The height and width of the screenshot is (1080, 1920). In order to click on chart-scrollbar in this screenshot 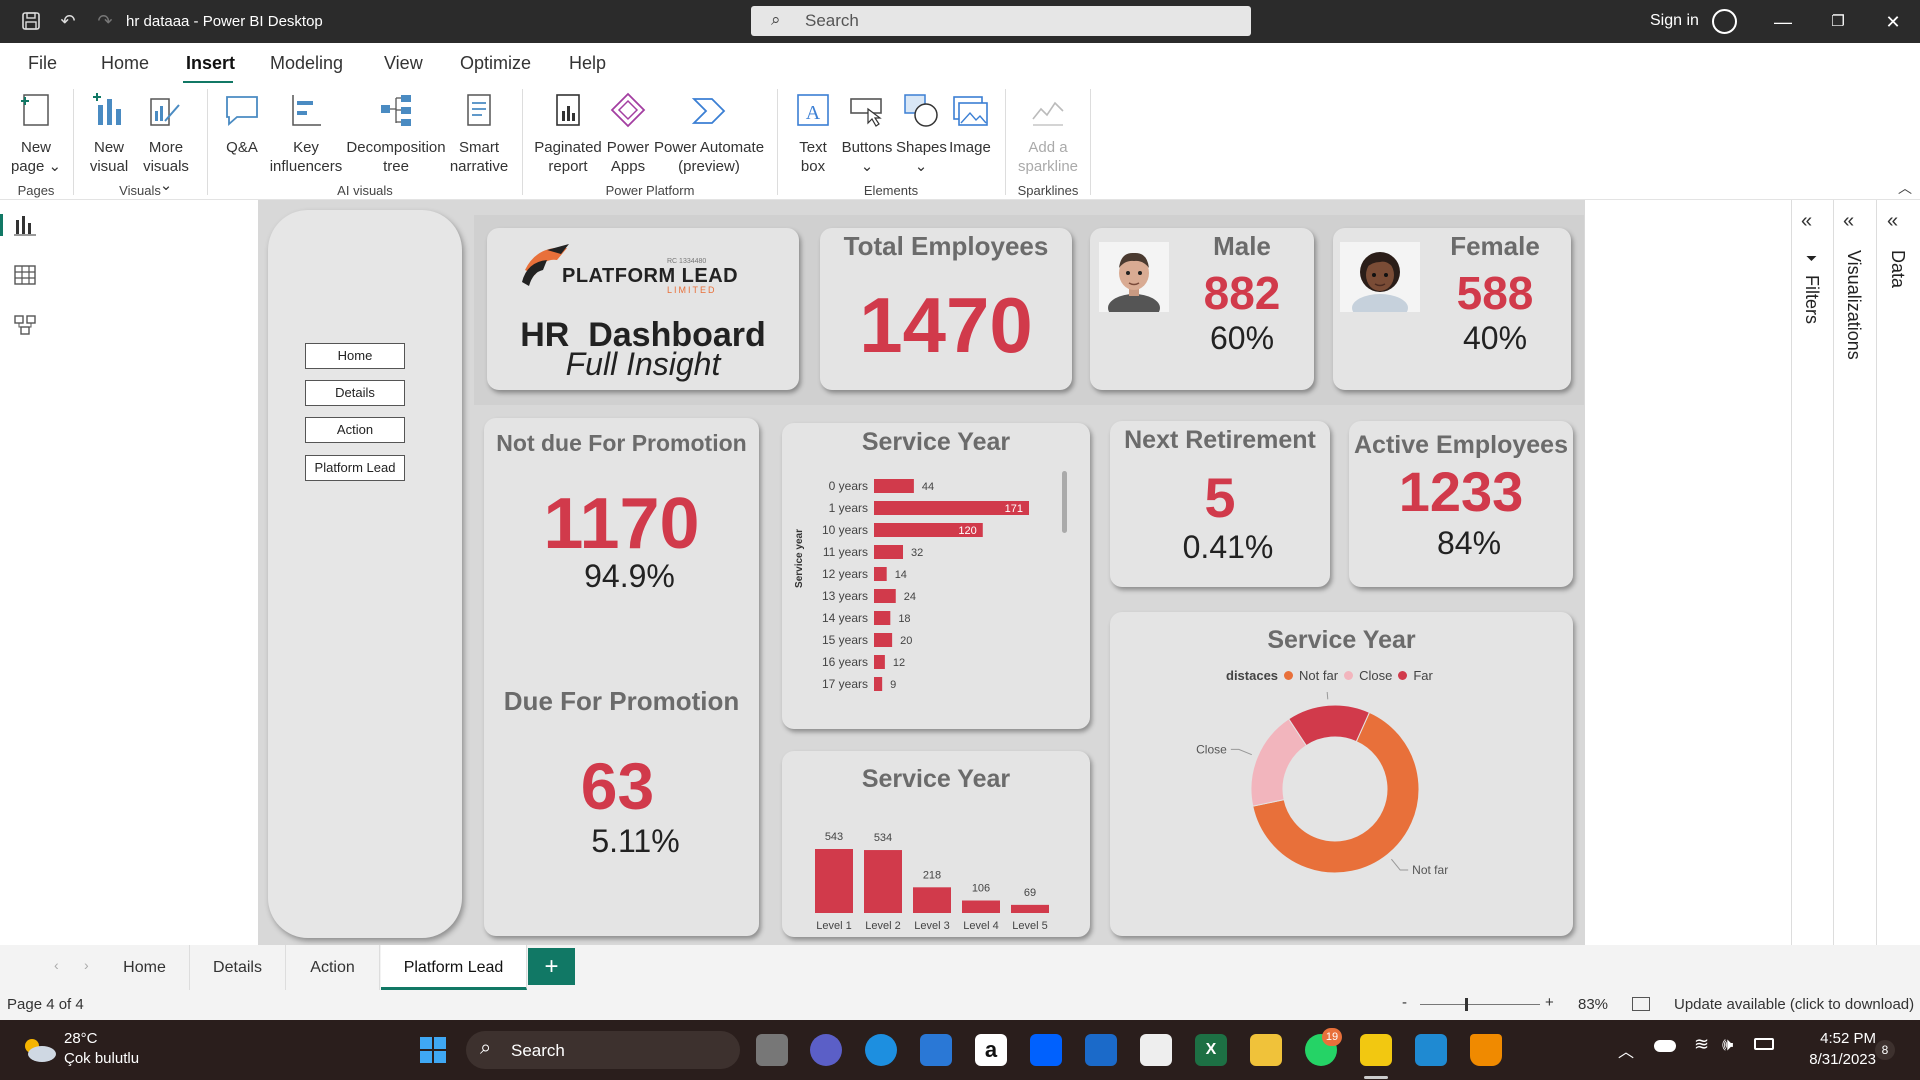, I will do `click(1064, 502)`.